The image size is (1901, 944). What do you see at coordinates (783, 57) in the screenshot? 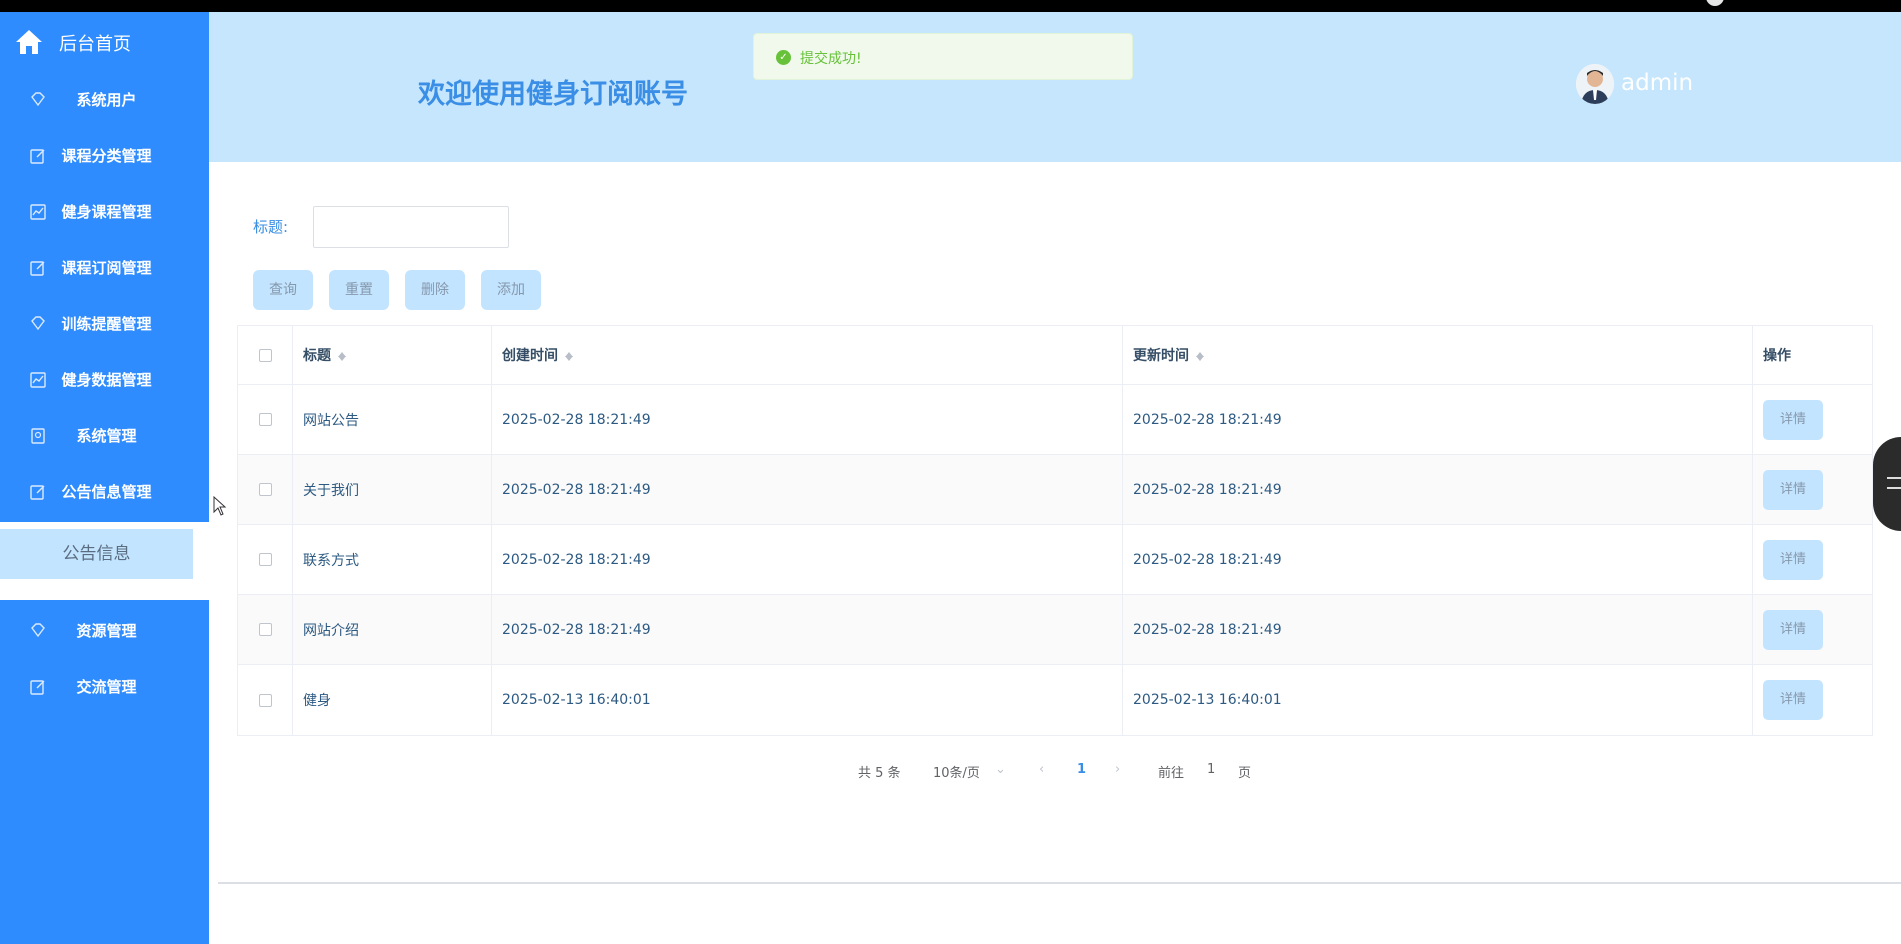
I see `check-circle-icon: ✓` at bounding box center [783, 57].